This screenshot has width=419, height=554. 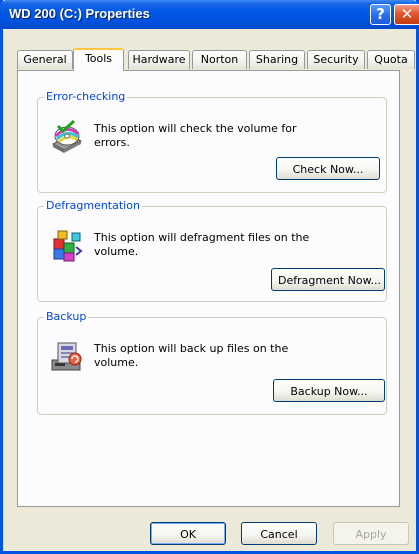 What do you see at coordinates (188, 533) in the screenshot?
I see `ok-button: OK` at bounding box center [188, 533].